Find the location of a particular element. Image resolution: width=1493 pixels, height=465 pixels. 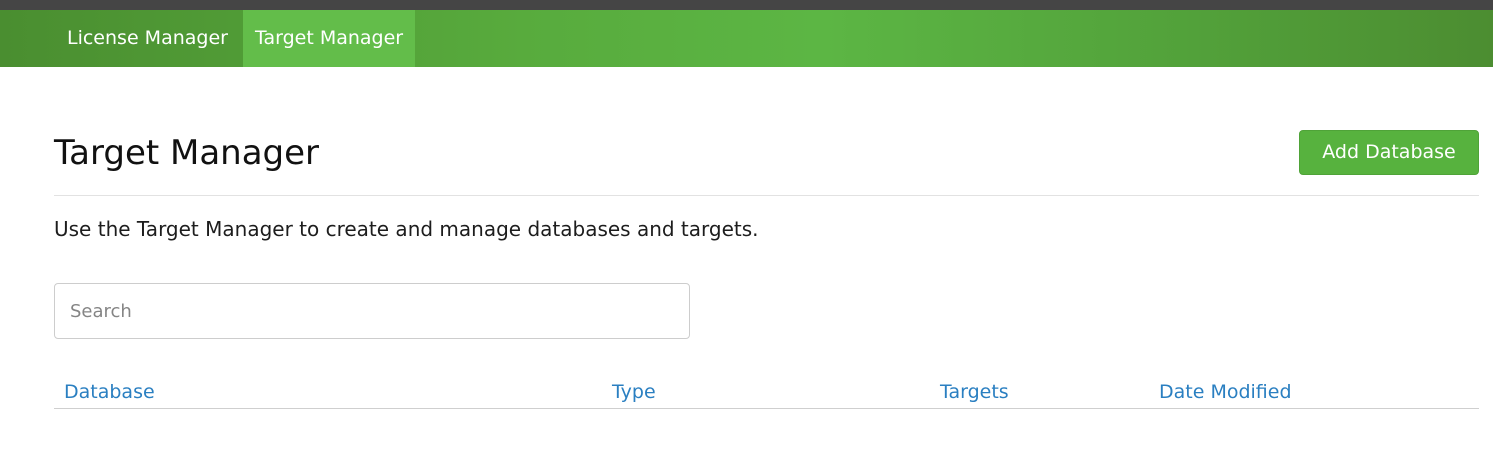

search-input is located at coordinates (372, 311).